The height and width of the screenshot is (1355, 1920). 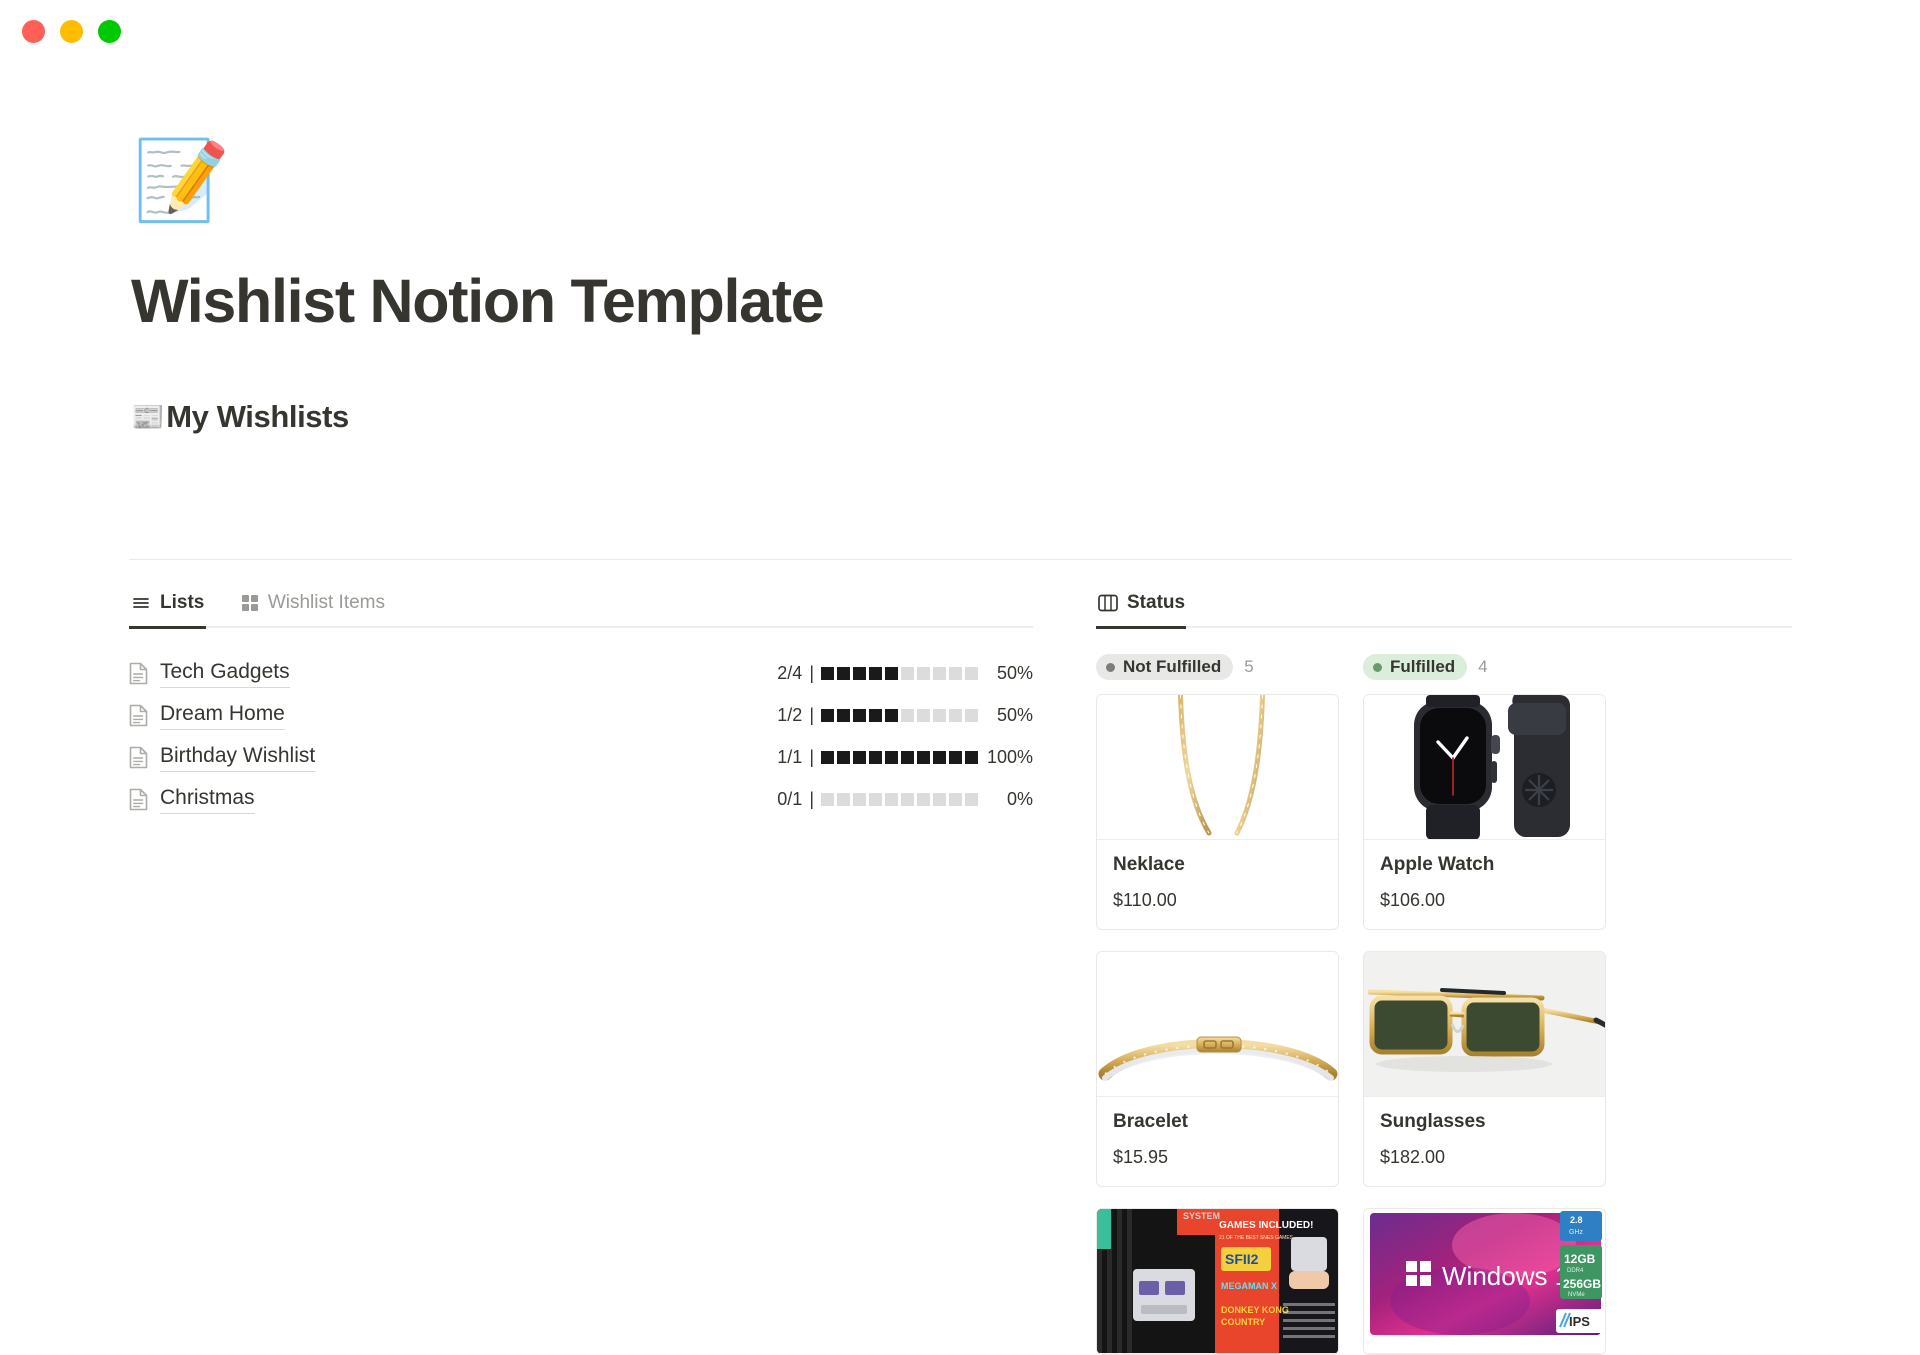 I want to click on card-body: Apple Watch $106.00, so click(x=1484, y=884).